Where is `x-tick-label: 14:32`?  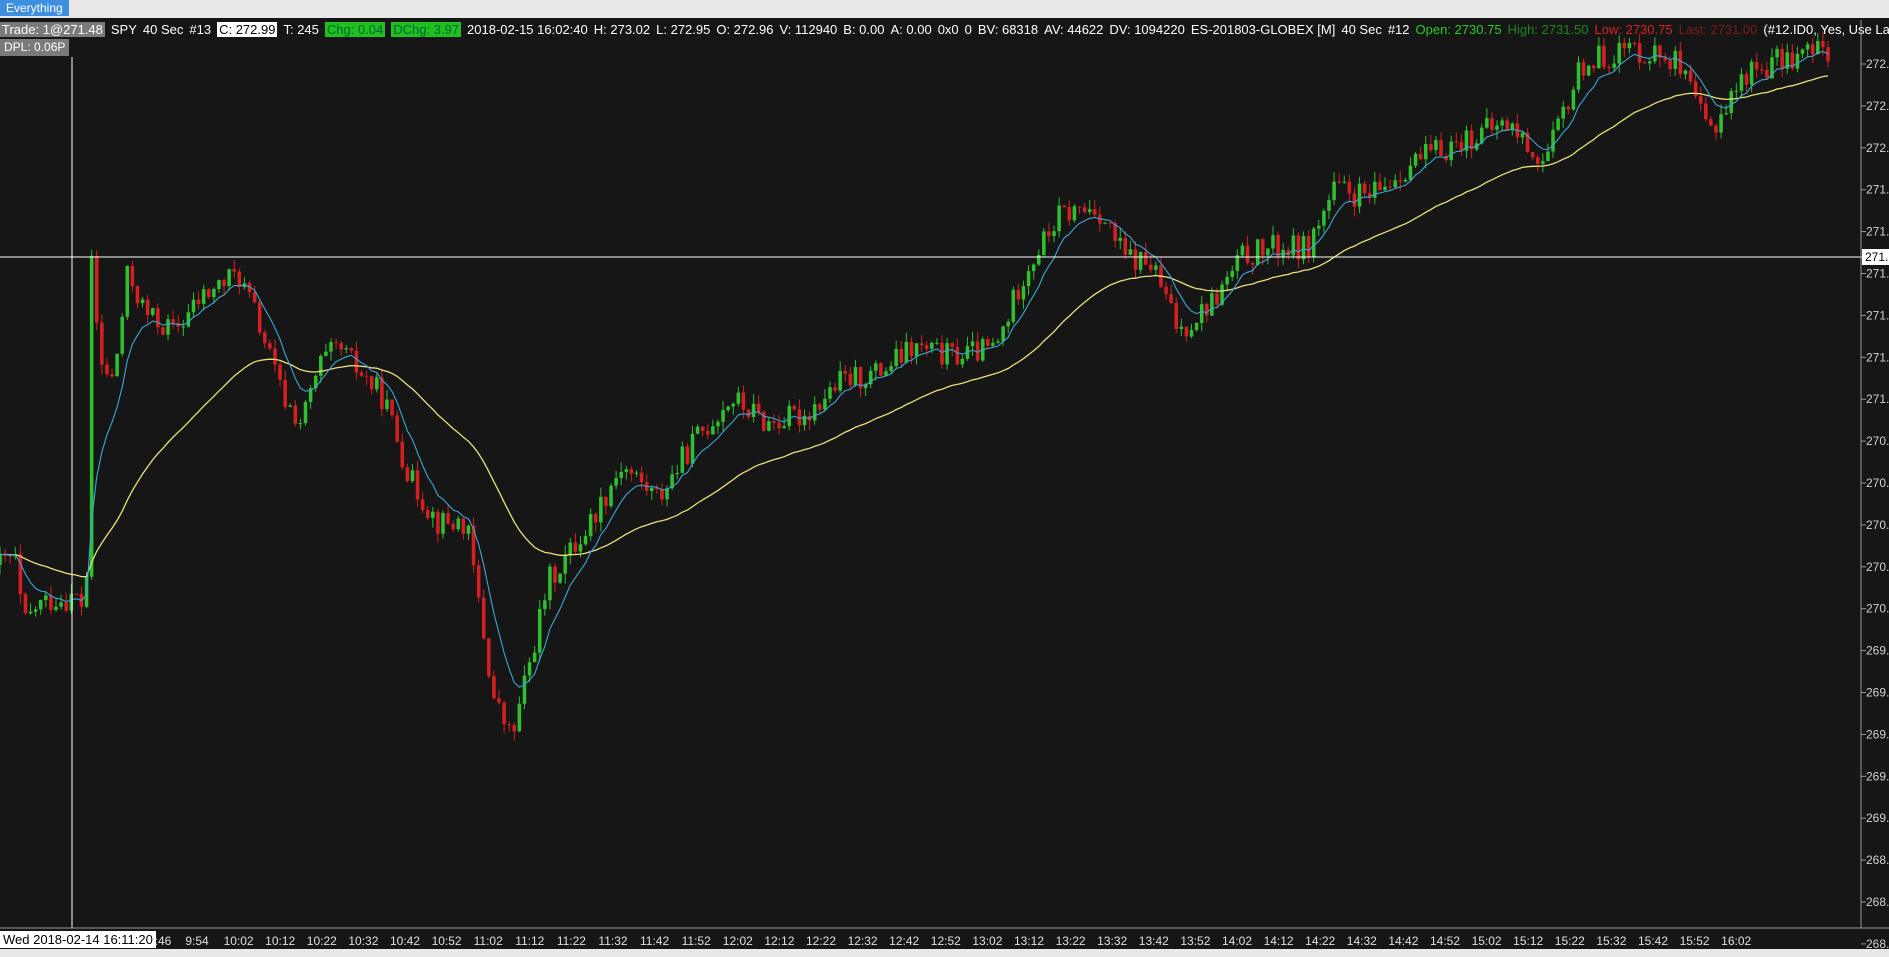 x-tick-label: 14:32 is located at coordinates (1362, 941).